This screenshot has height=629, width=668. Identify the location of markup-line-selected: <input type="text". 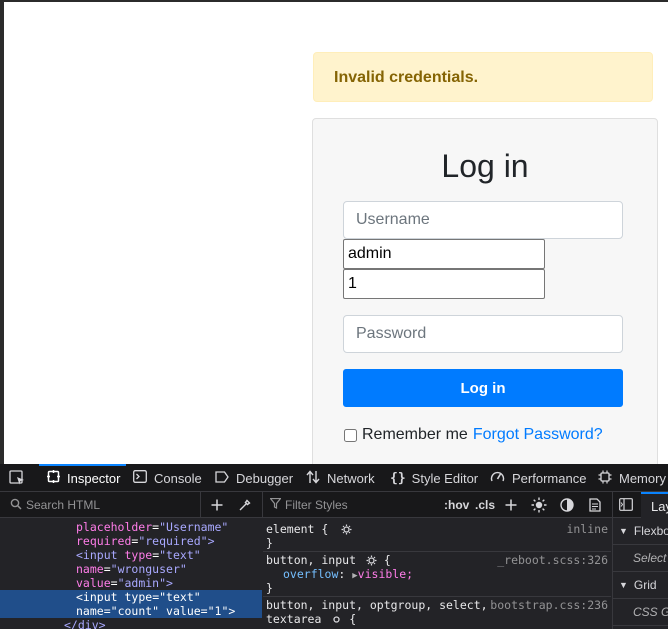
(131, 597).